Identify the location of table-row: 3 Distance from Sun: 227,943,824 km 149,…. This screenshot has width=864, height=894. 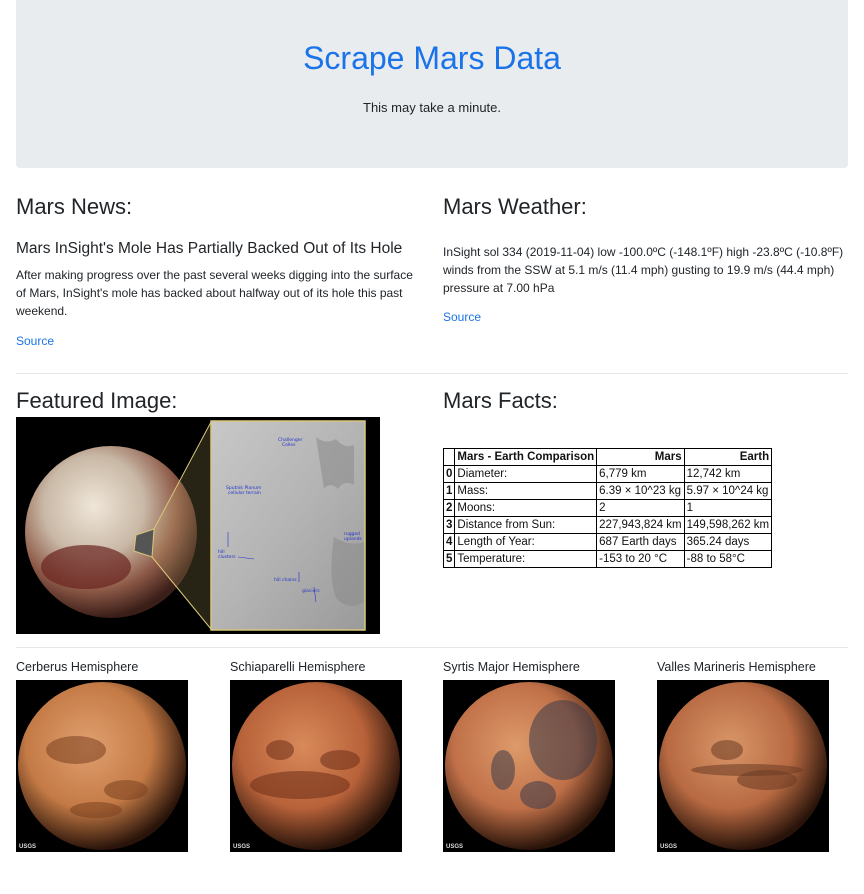
(607, 525).